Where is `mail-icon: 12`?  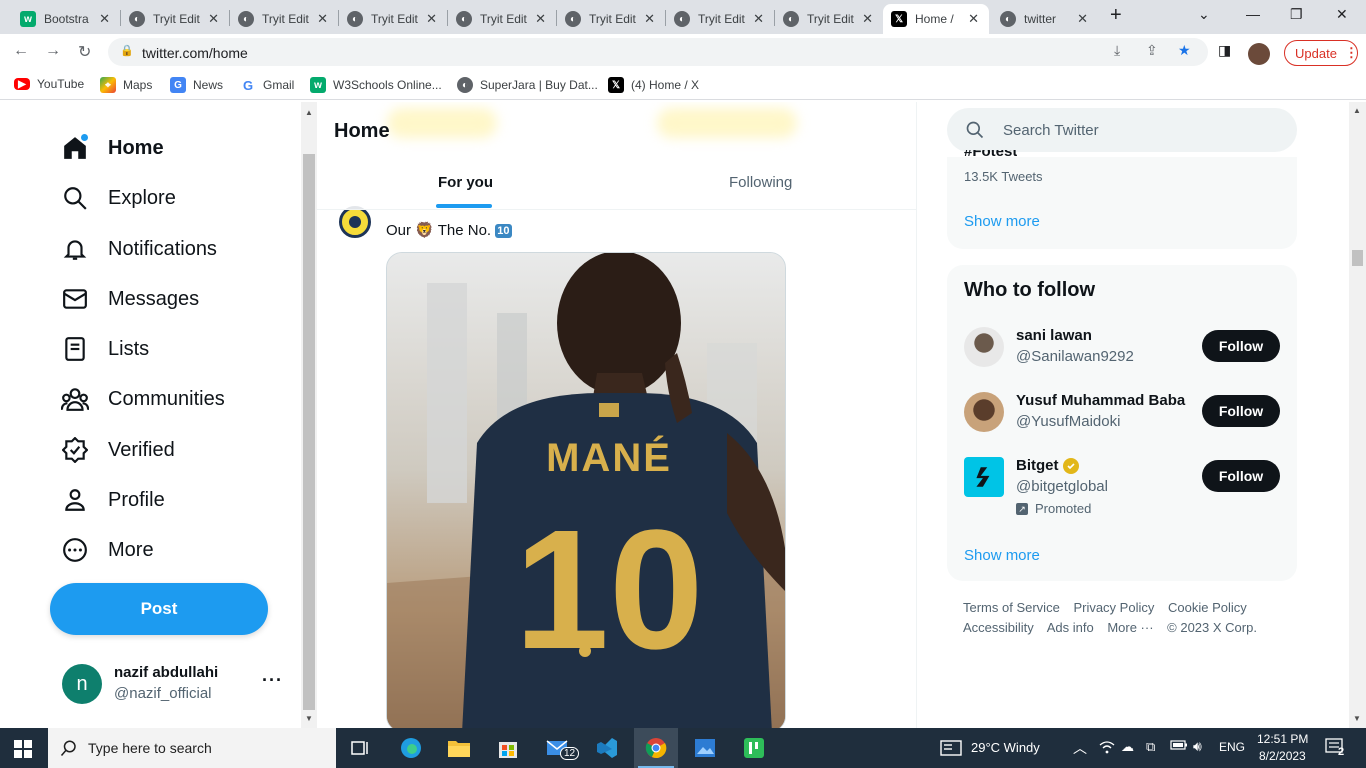
mail-icon: 12 is located at coordinates (558, 748).